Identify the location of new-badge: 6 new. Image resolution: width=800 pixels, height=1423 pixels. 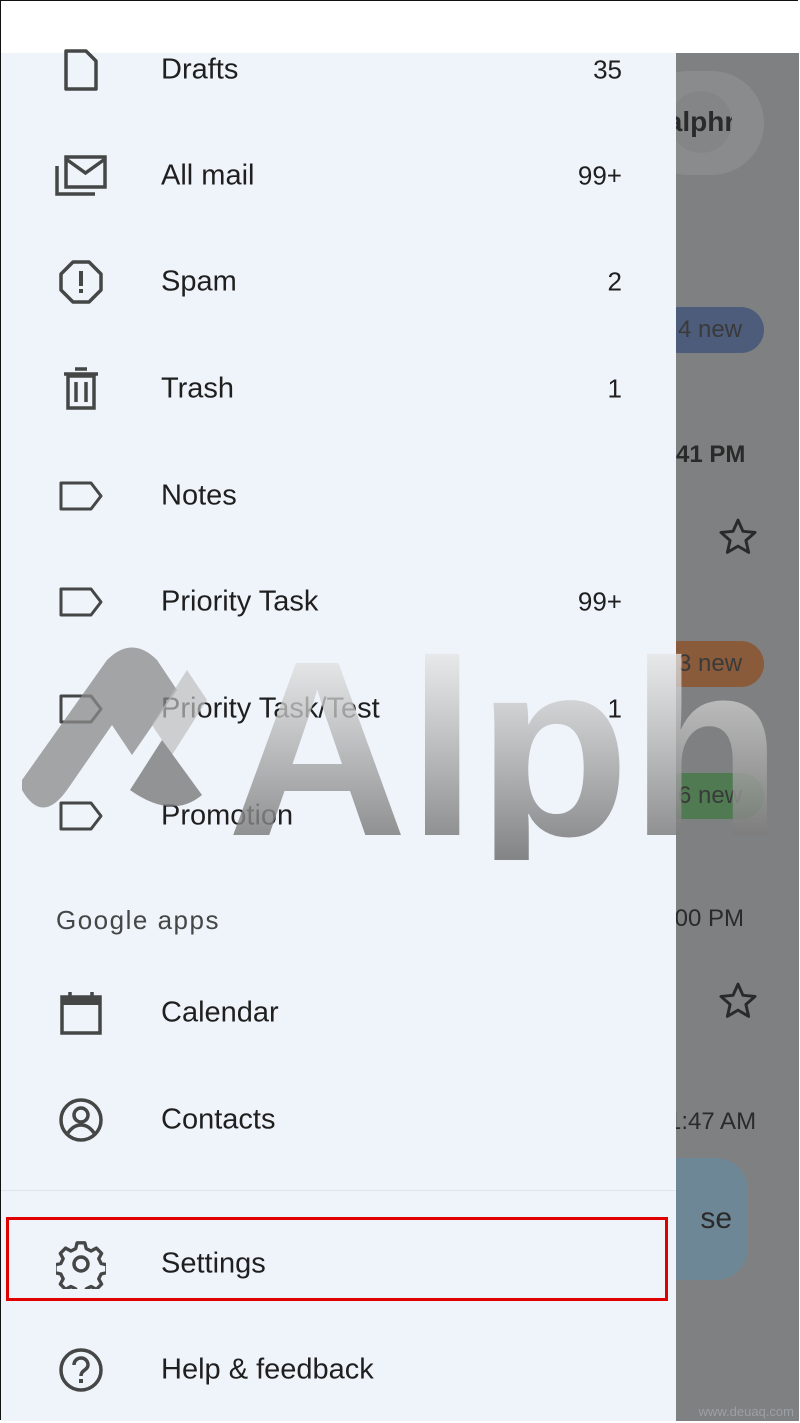
(720, 796).